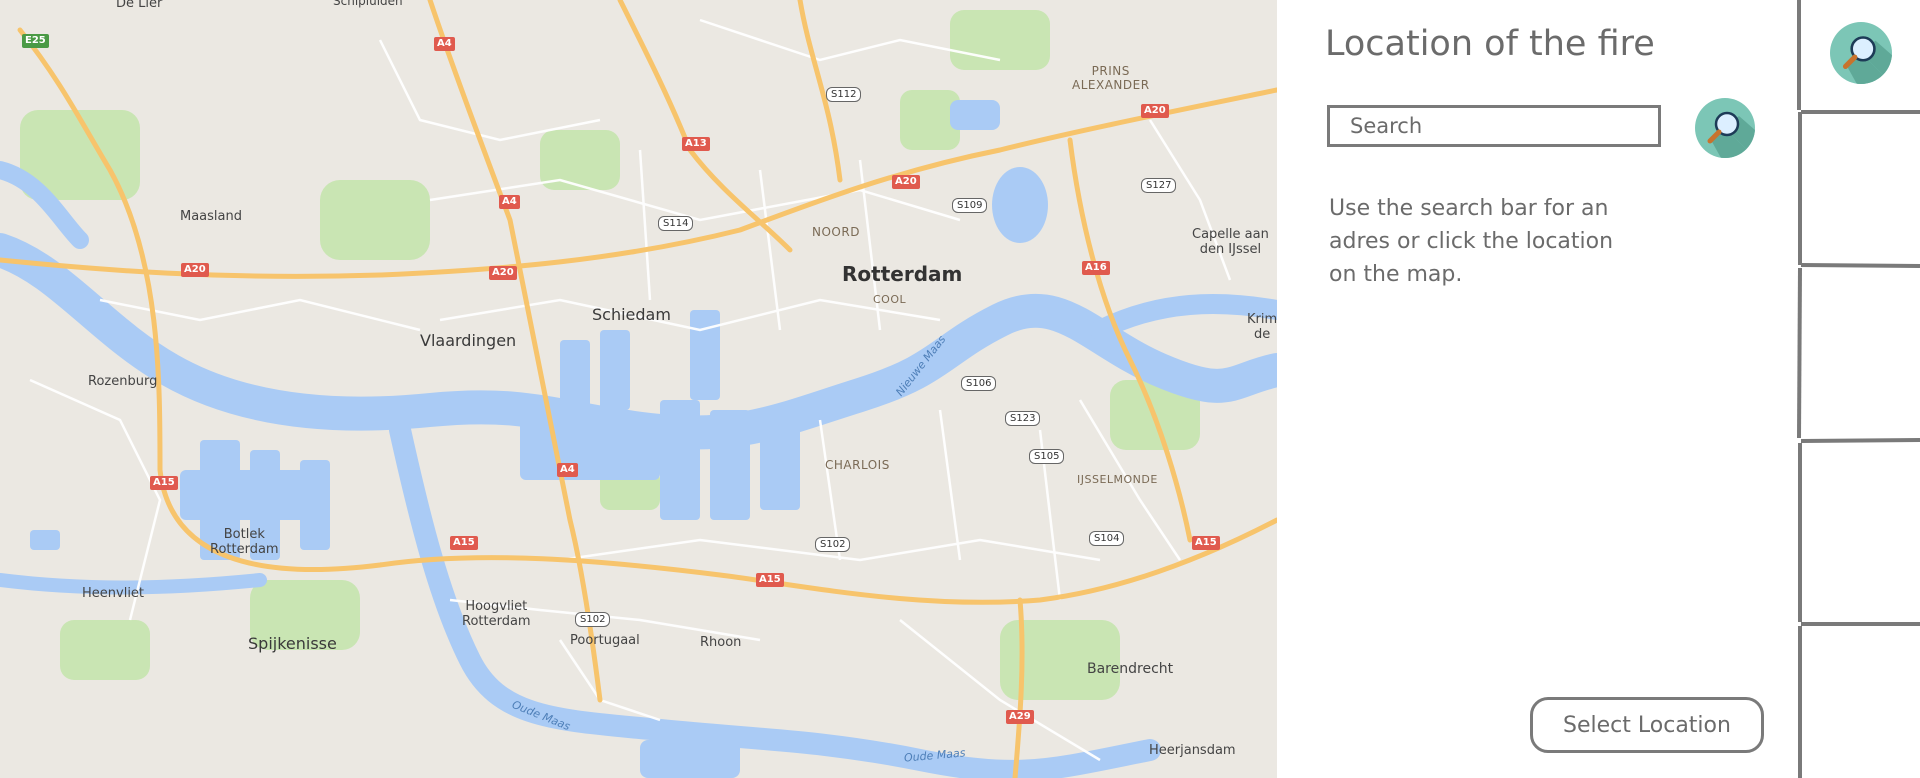 The width and height of the screenshot is (1920, 778). I want to click on s-road-label: S123, so click(1023, 418).